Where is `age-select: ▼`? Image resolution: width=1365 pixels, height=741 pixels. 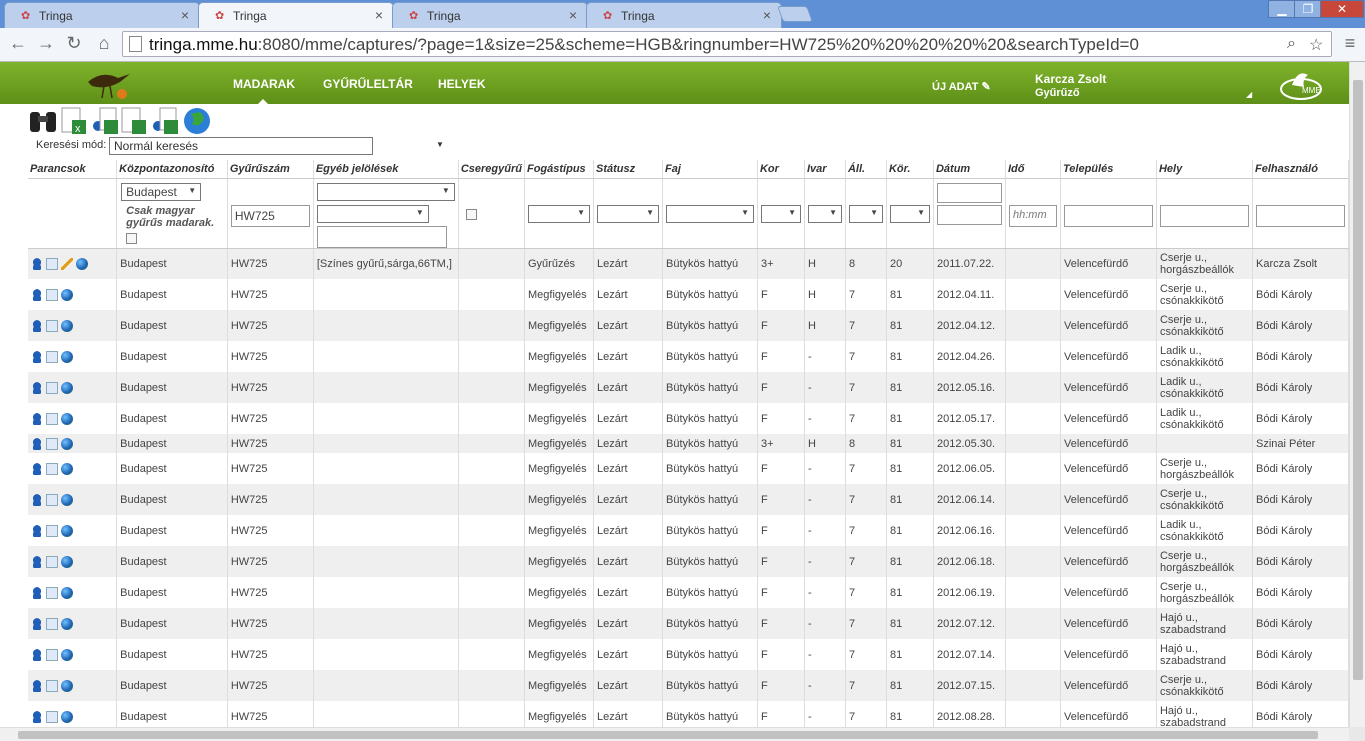
age-select: ▼ is located at coordinates (780, 213).